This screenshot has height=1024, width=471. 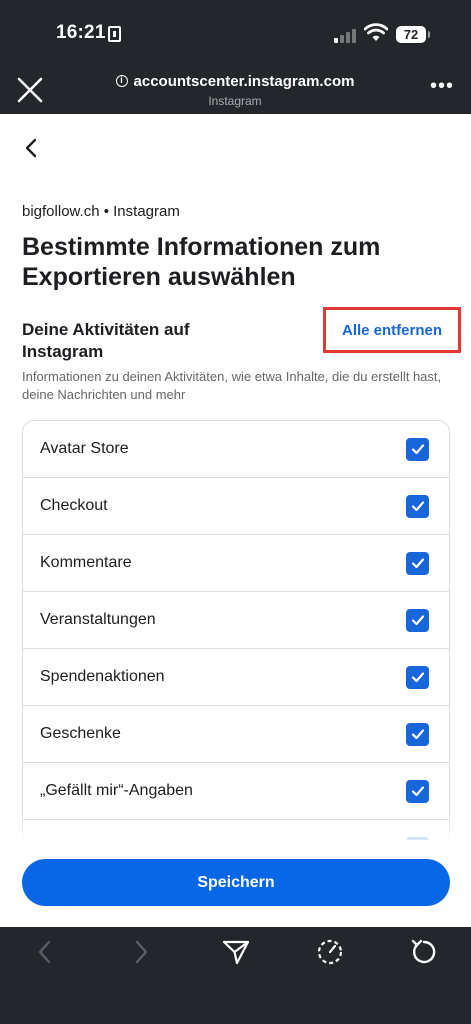 I want to click on list-item-geschenke: Geschenke, so click(x=236, y=734).